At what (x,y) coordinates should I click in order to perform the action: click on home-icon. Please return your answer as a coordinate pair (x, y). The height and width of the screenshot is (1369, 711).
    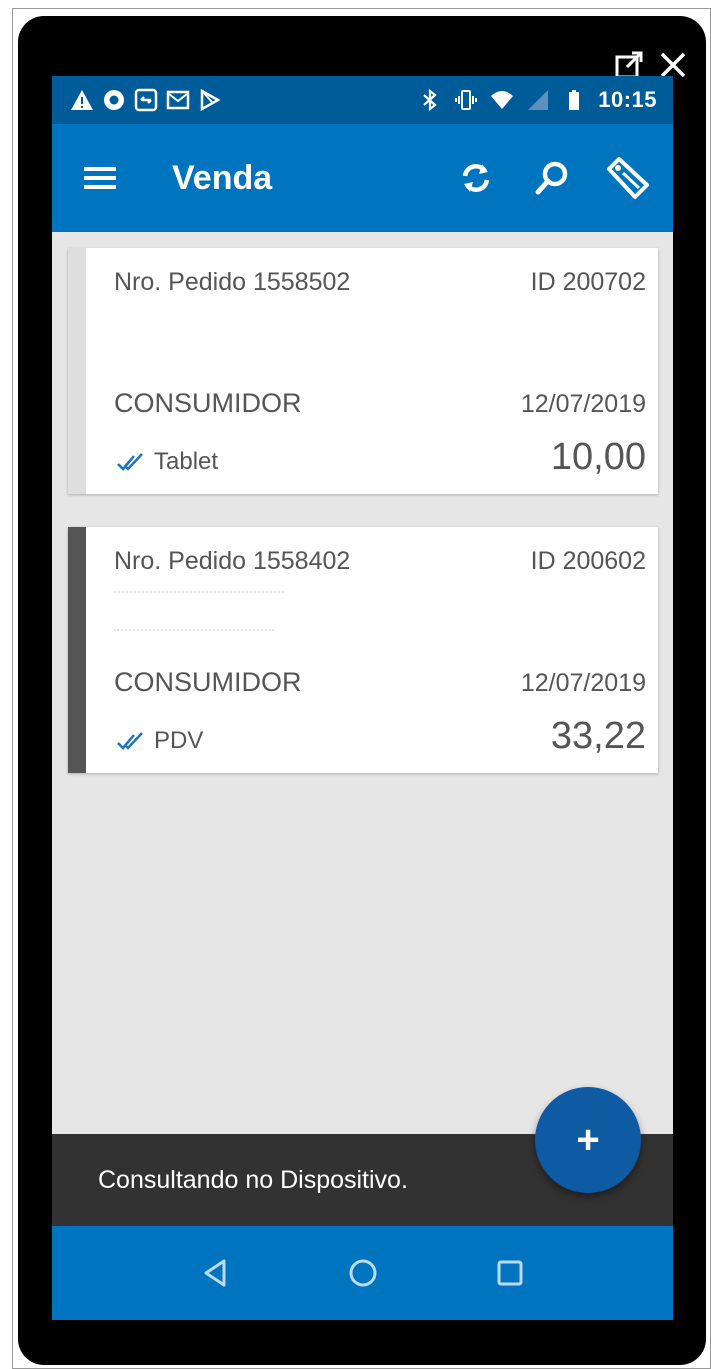
    Looking at the image, I should click on (363, 1273).